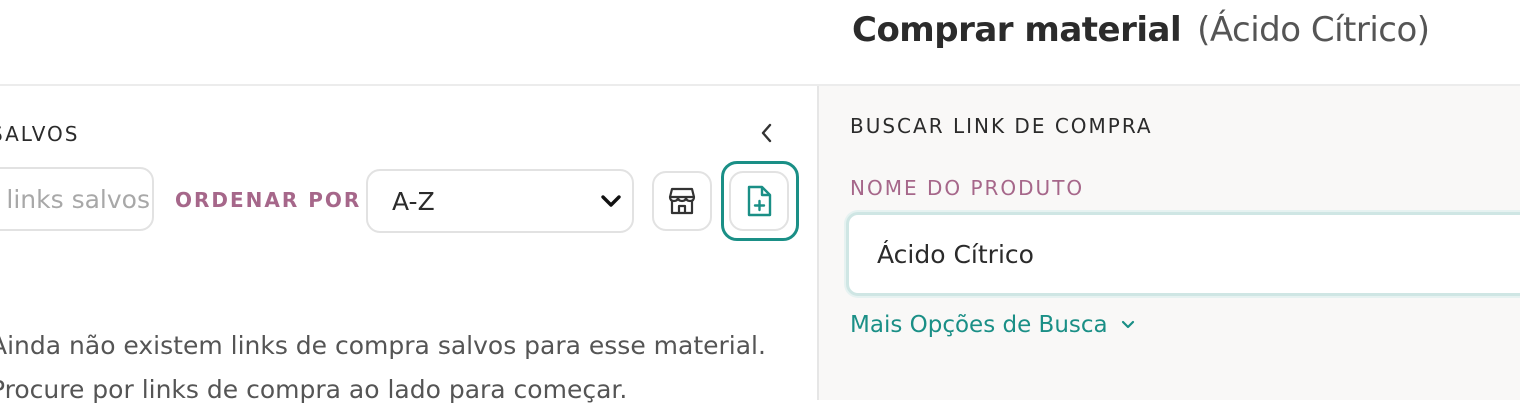 The width and height of the screenshot is (1520, 412). I want to click on sort-select: A-Z, so click(500, 201).